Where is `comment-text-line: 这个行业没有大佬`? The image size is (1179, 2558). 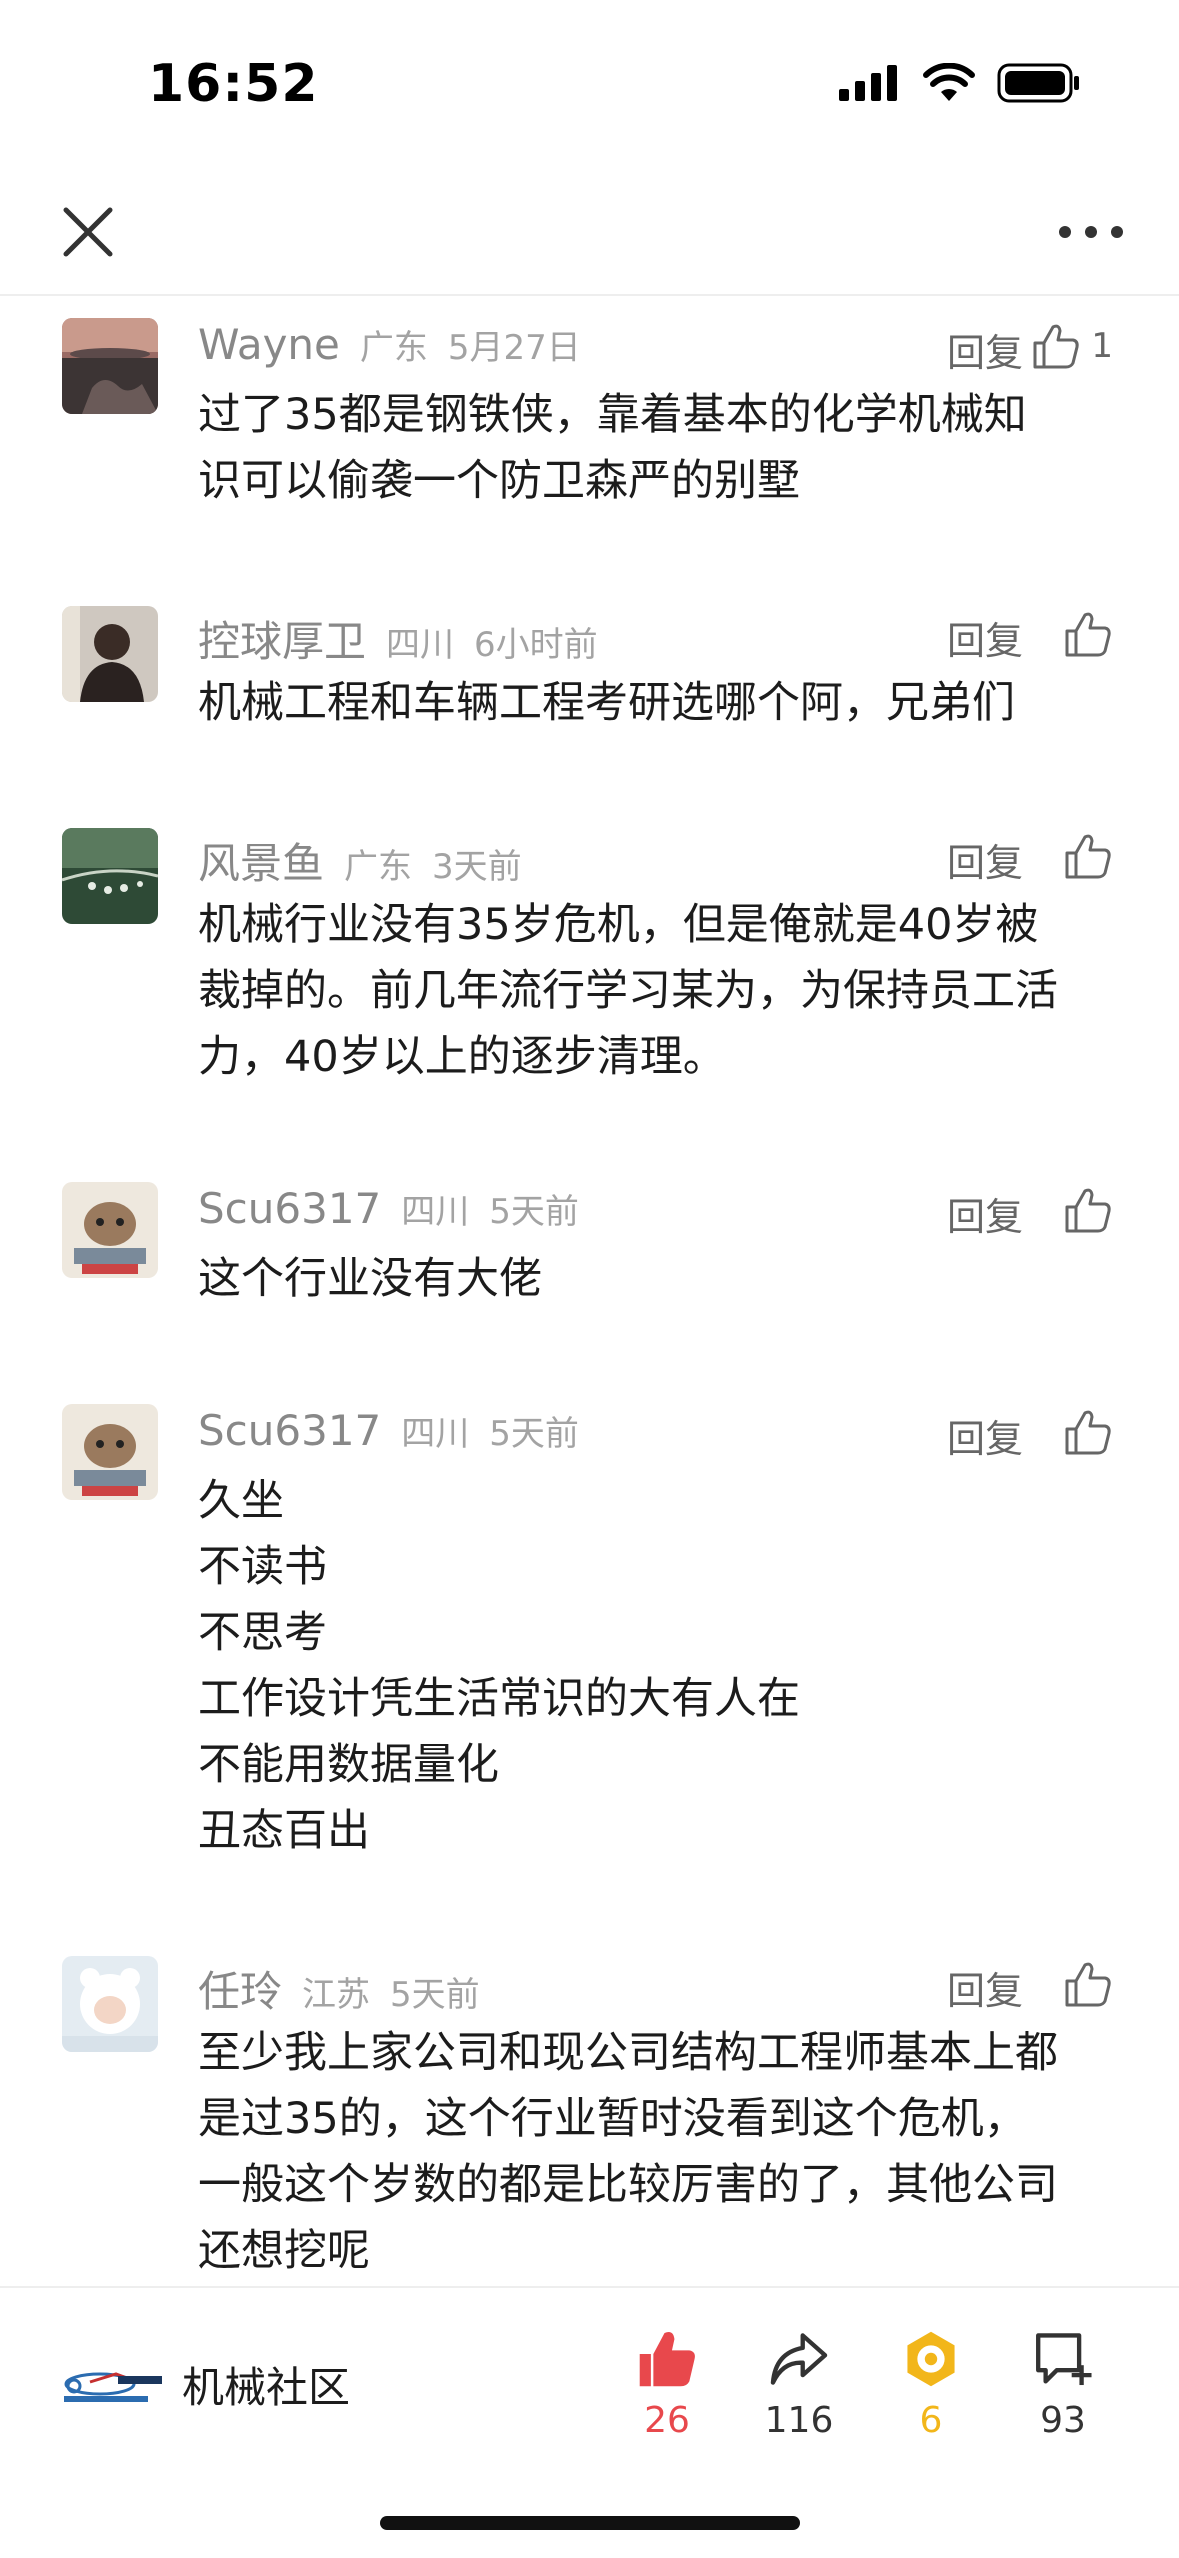 comment-text-line: 这个行业没有大佬 is located at coordinates (370, 1279).